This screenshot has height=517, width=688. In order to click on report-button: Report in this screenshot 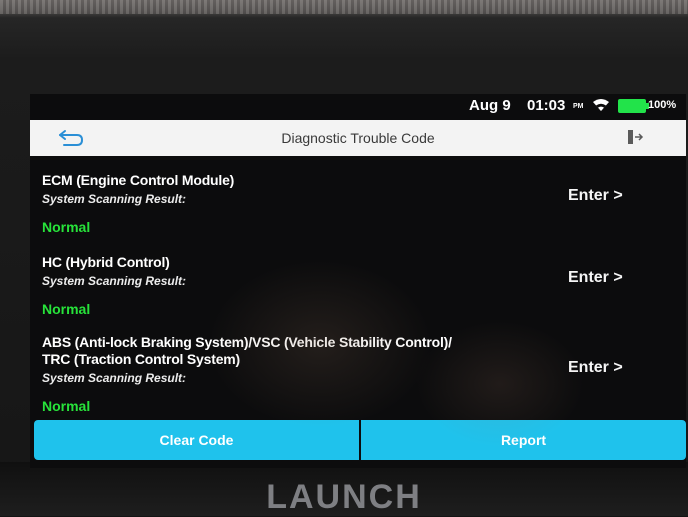, I will do `click(523, 440)`.